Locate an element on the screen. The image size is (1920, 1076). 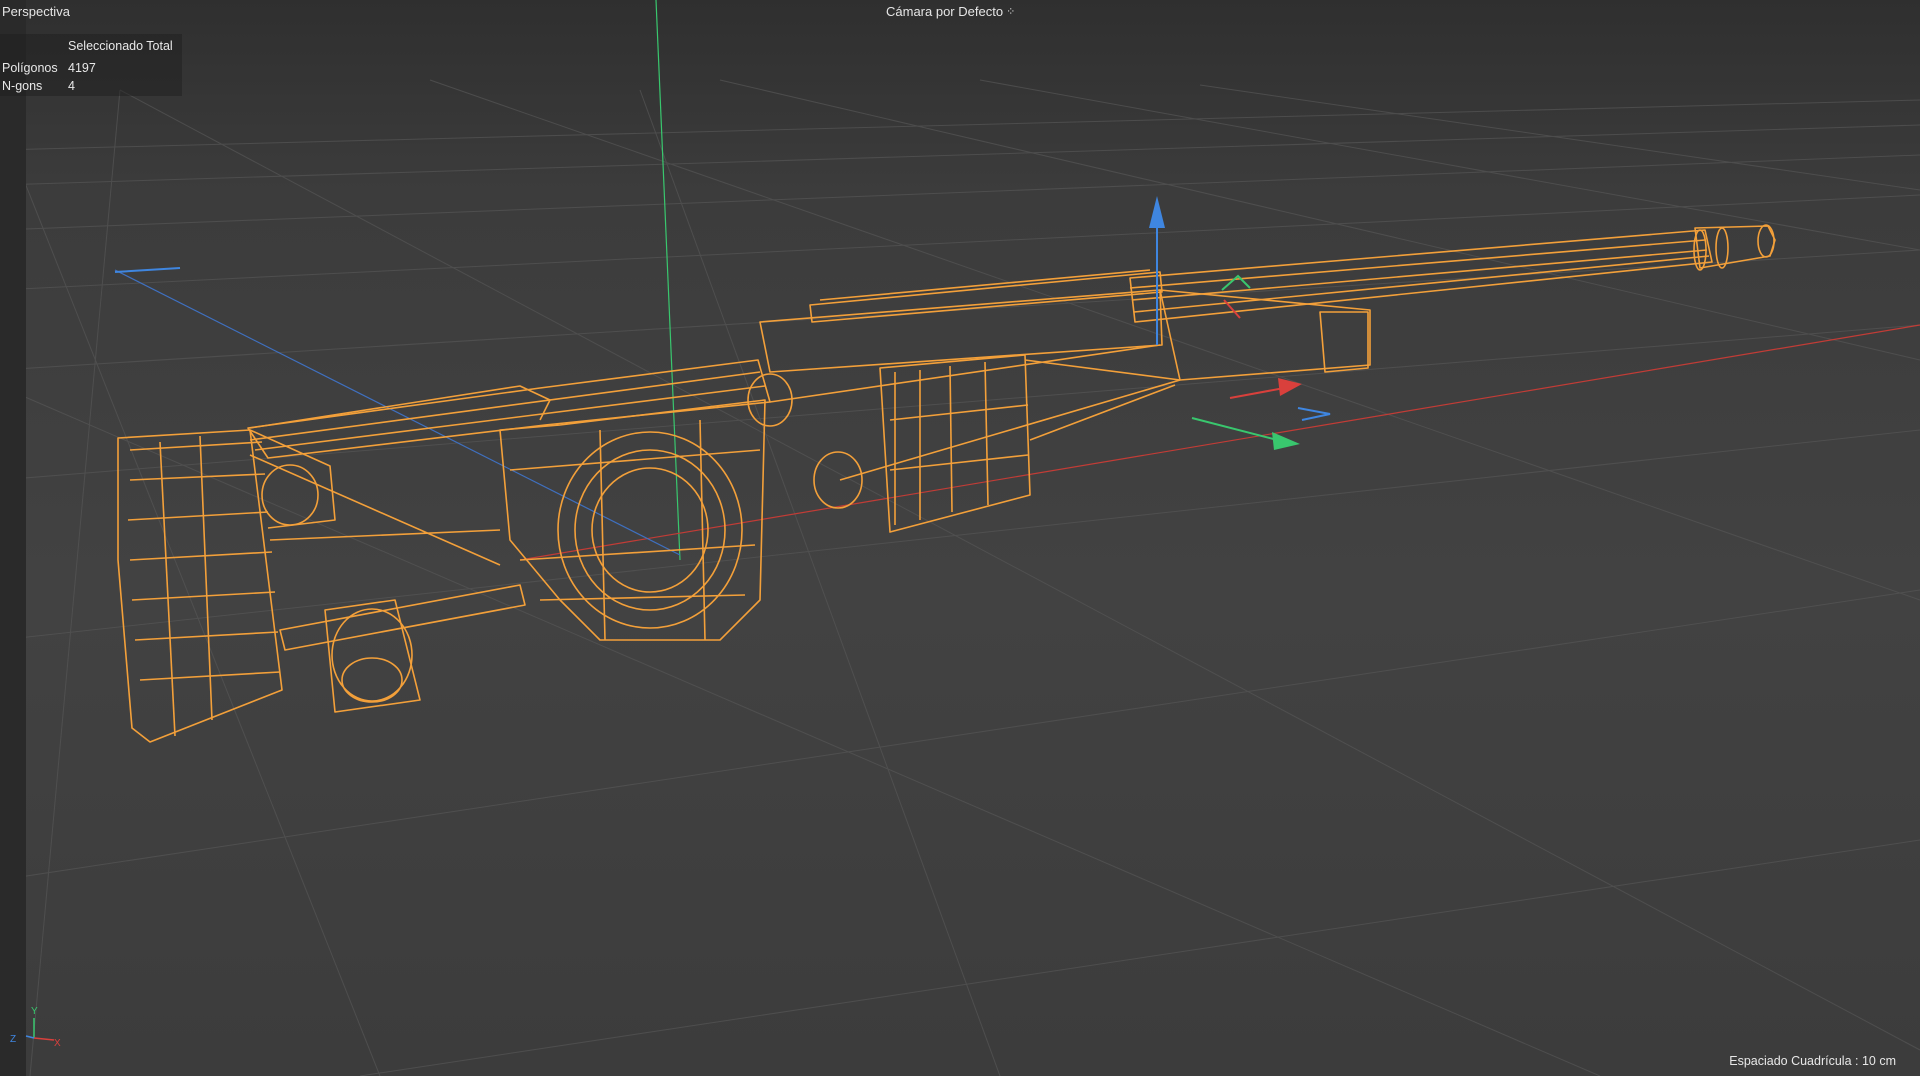
stats-label: Polígonos is located at coordinates (30, 68).